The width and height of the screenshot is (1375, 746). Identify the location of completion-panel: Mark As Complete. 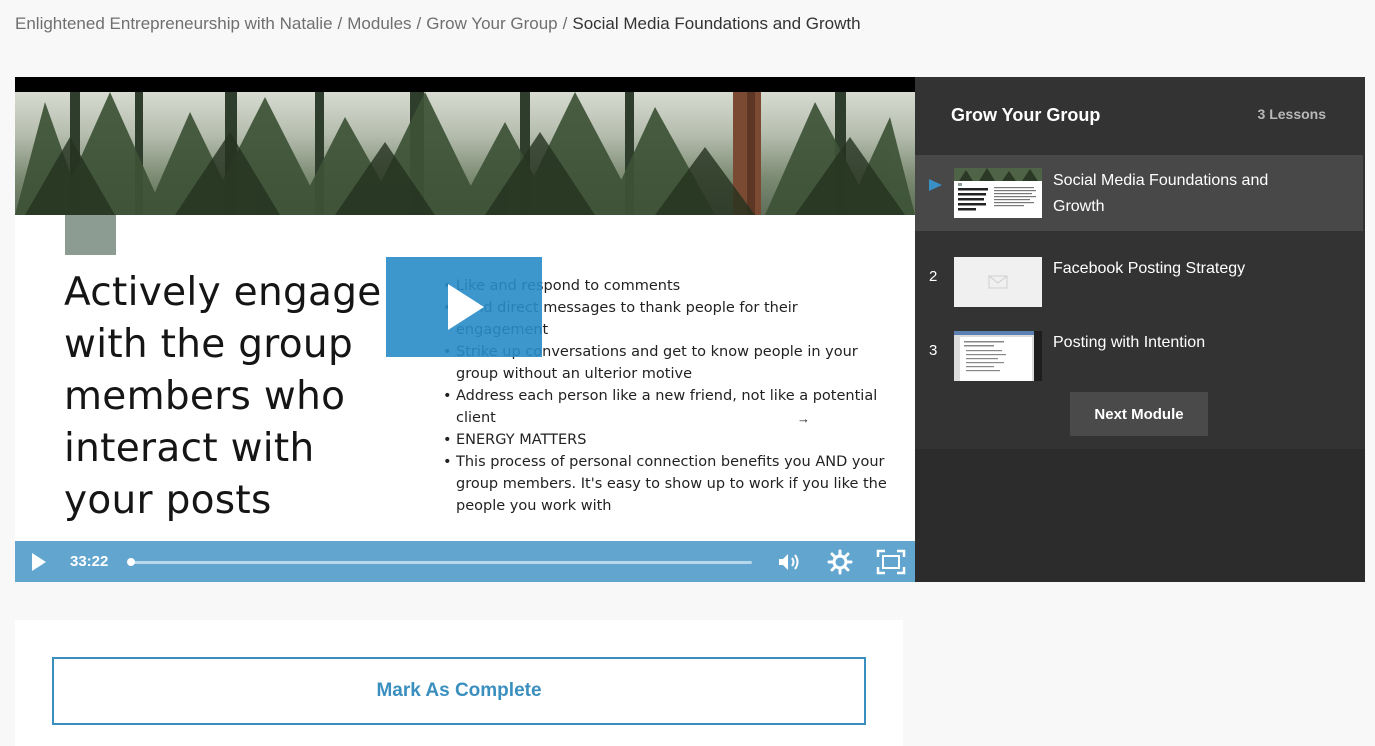
(459, 683).